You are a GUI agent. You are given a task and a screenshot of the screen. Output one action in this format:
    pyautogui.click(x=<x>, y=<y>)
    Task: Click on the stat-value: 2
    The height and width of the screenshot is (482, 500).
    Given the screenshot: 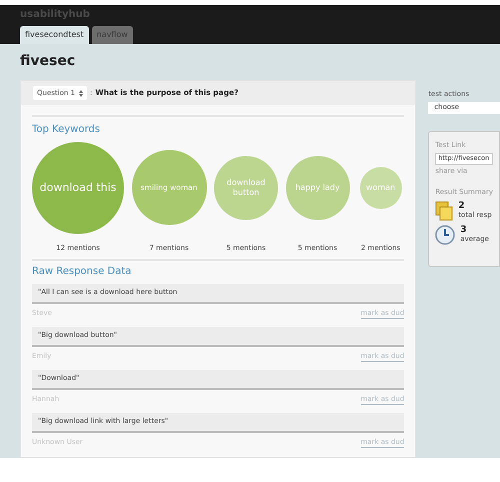 What is the action you would take?
    pyautogui.click(x=462, y=206)
    